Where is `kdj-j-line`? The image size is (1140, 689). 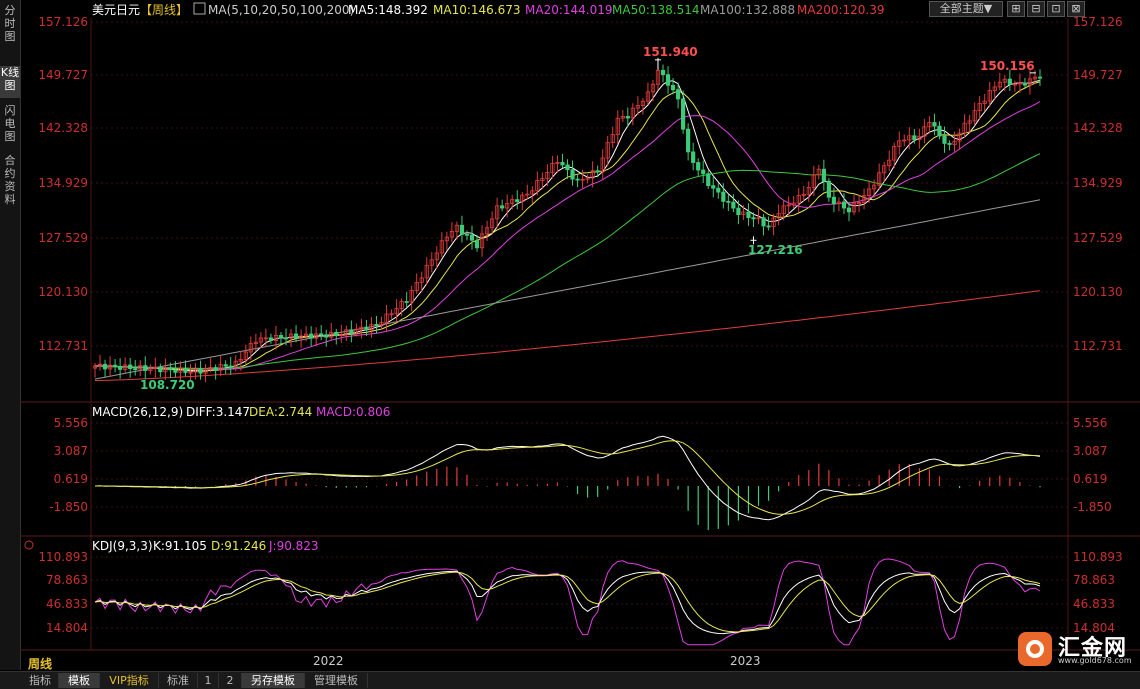
kdj-j-line is located at coordinates (567, 602).